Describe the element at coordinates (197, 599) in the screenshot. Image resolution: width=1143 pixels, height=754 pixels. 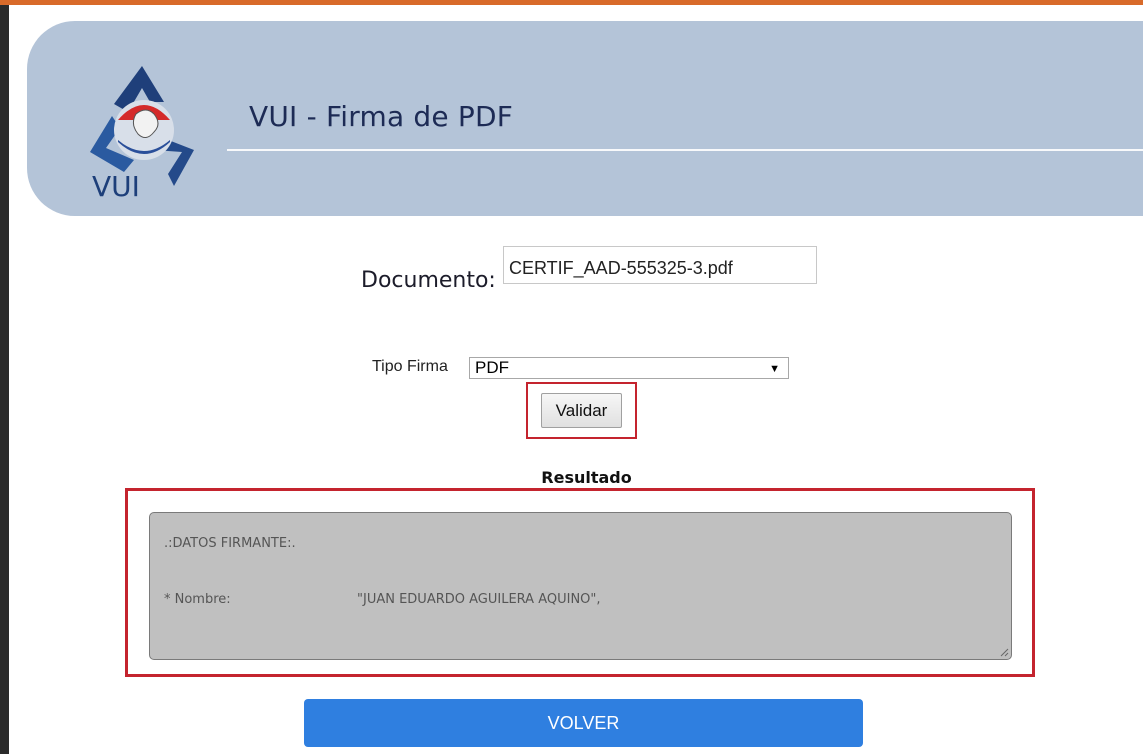
I see `nombre-label: * Nombre:` at that location.